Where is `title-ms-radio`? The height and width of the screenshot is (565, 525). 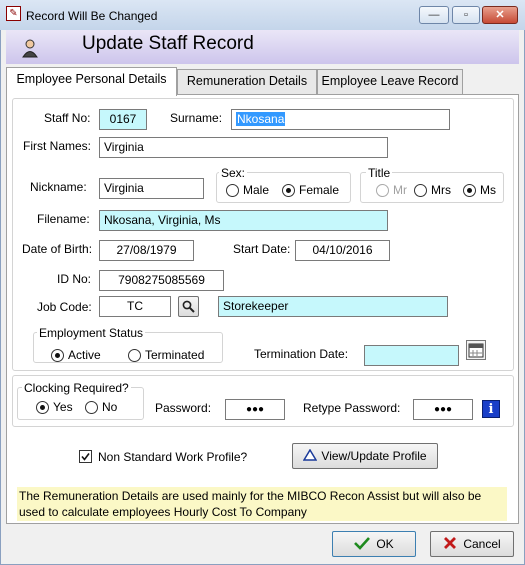
title-ms-radio is located at coordinates (469, 190).